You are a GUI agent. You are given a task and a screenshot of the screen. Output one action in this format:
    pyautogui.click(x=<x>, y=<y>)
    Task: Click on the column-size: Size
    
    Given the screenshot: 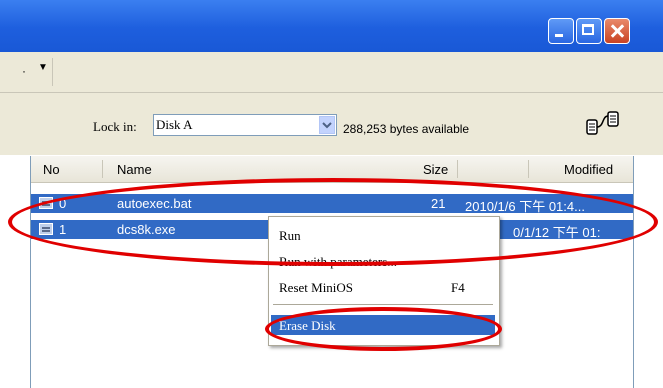 What is the action you would take?
    pyautogui.click(x=435, y=169)
    